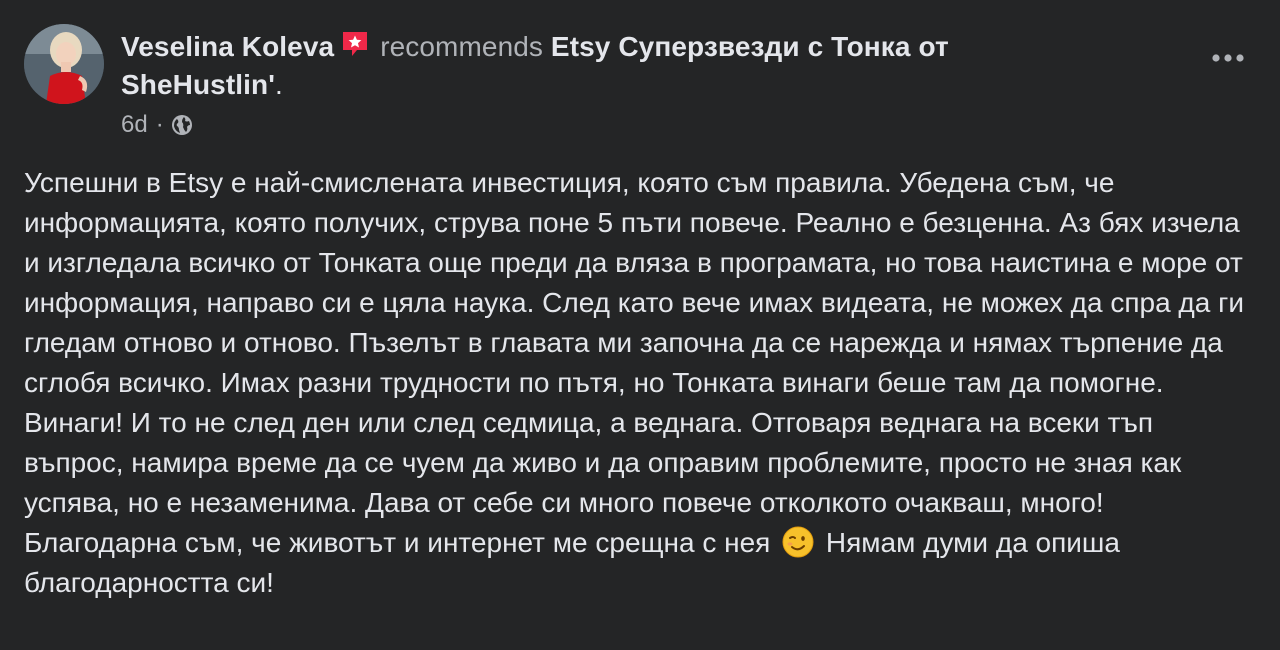  I want to click on recommends-verb: recommends, so click(462, 46).